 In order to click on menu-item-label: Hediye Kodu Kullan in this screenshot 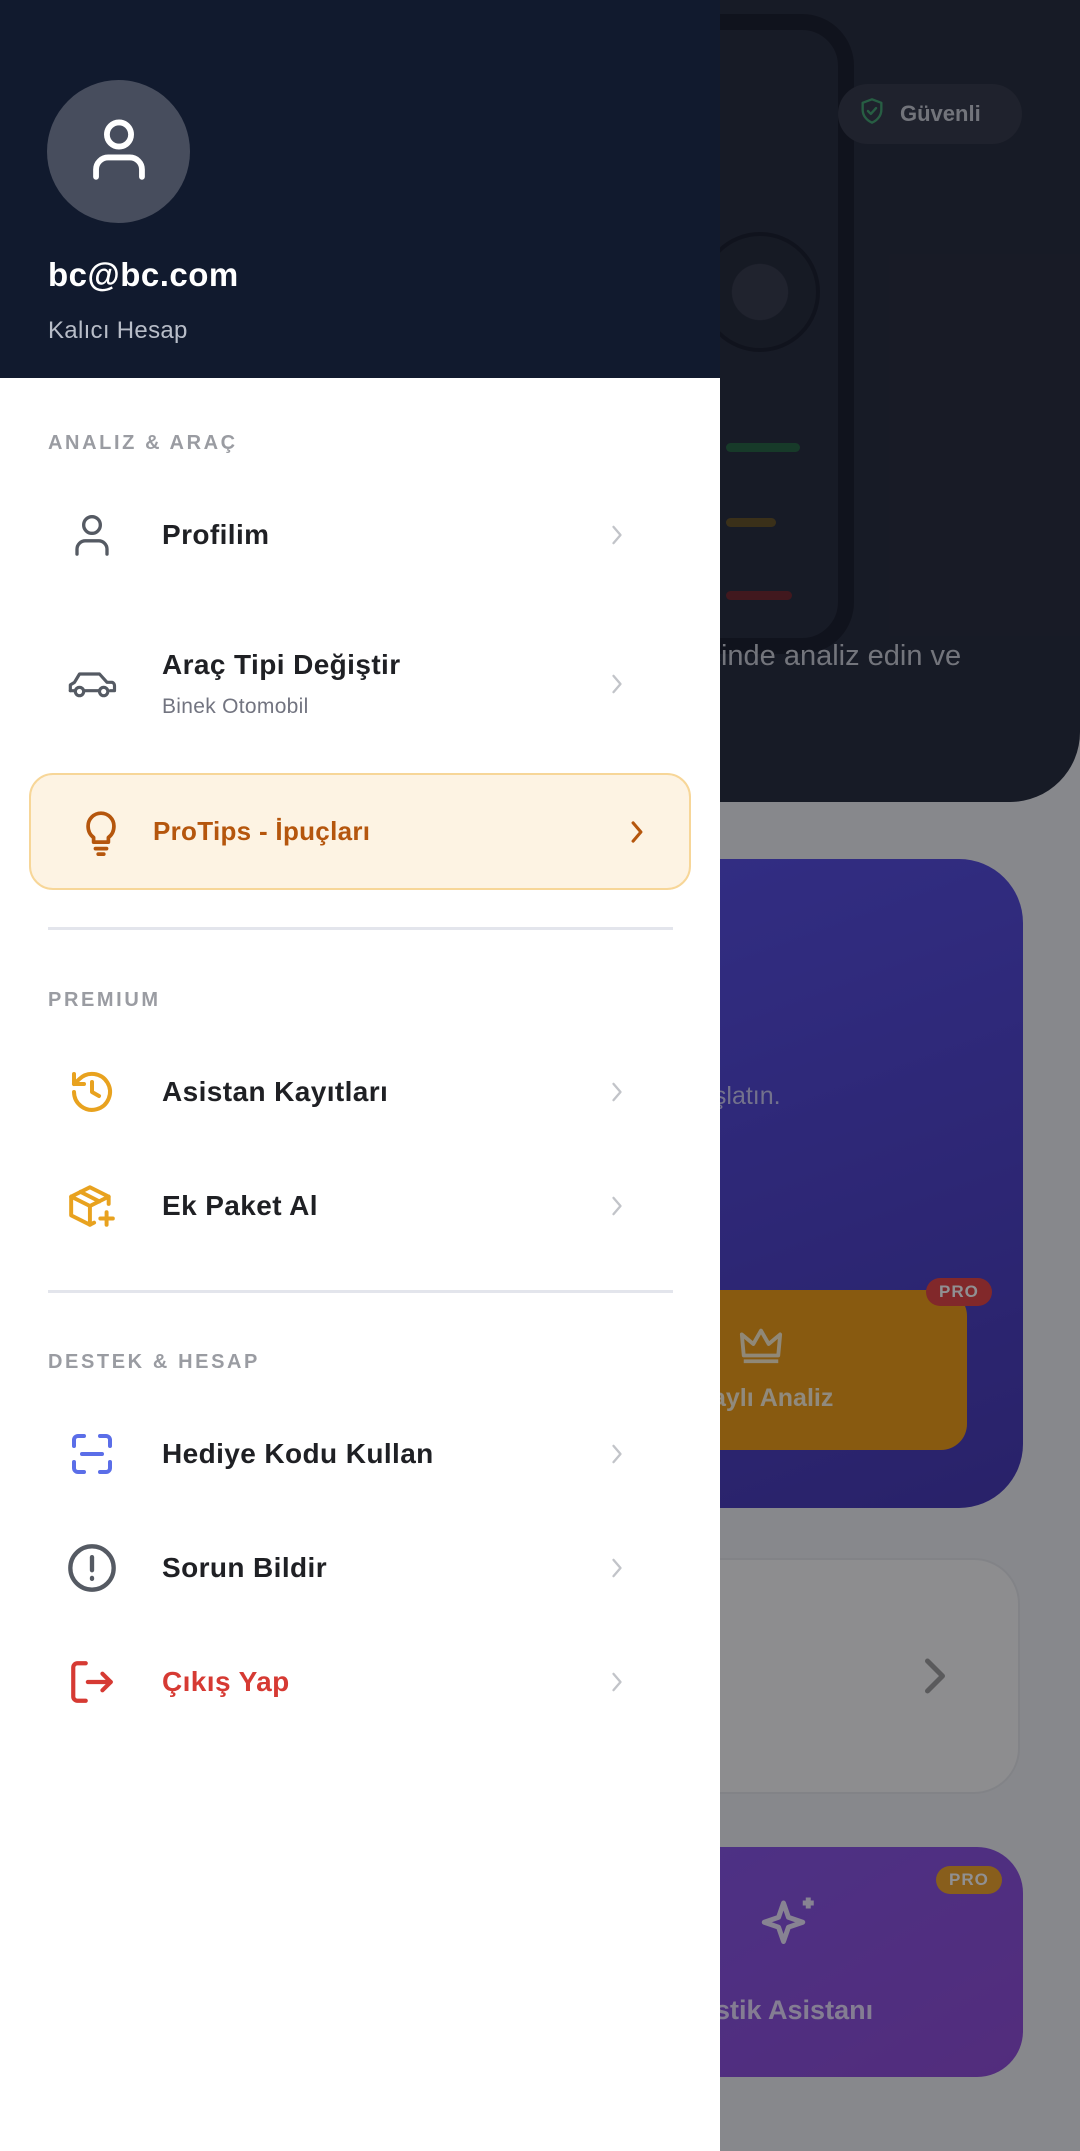, I will do `click(298, 1453)`.